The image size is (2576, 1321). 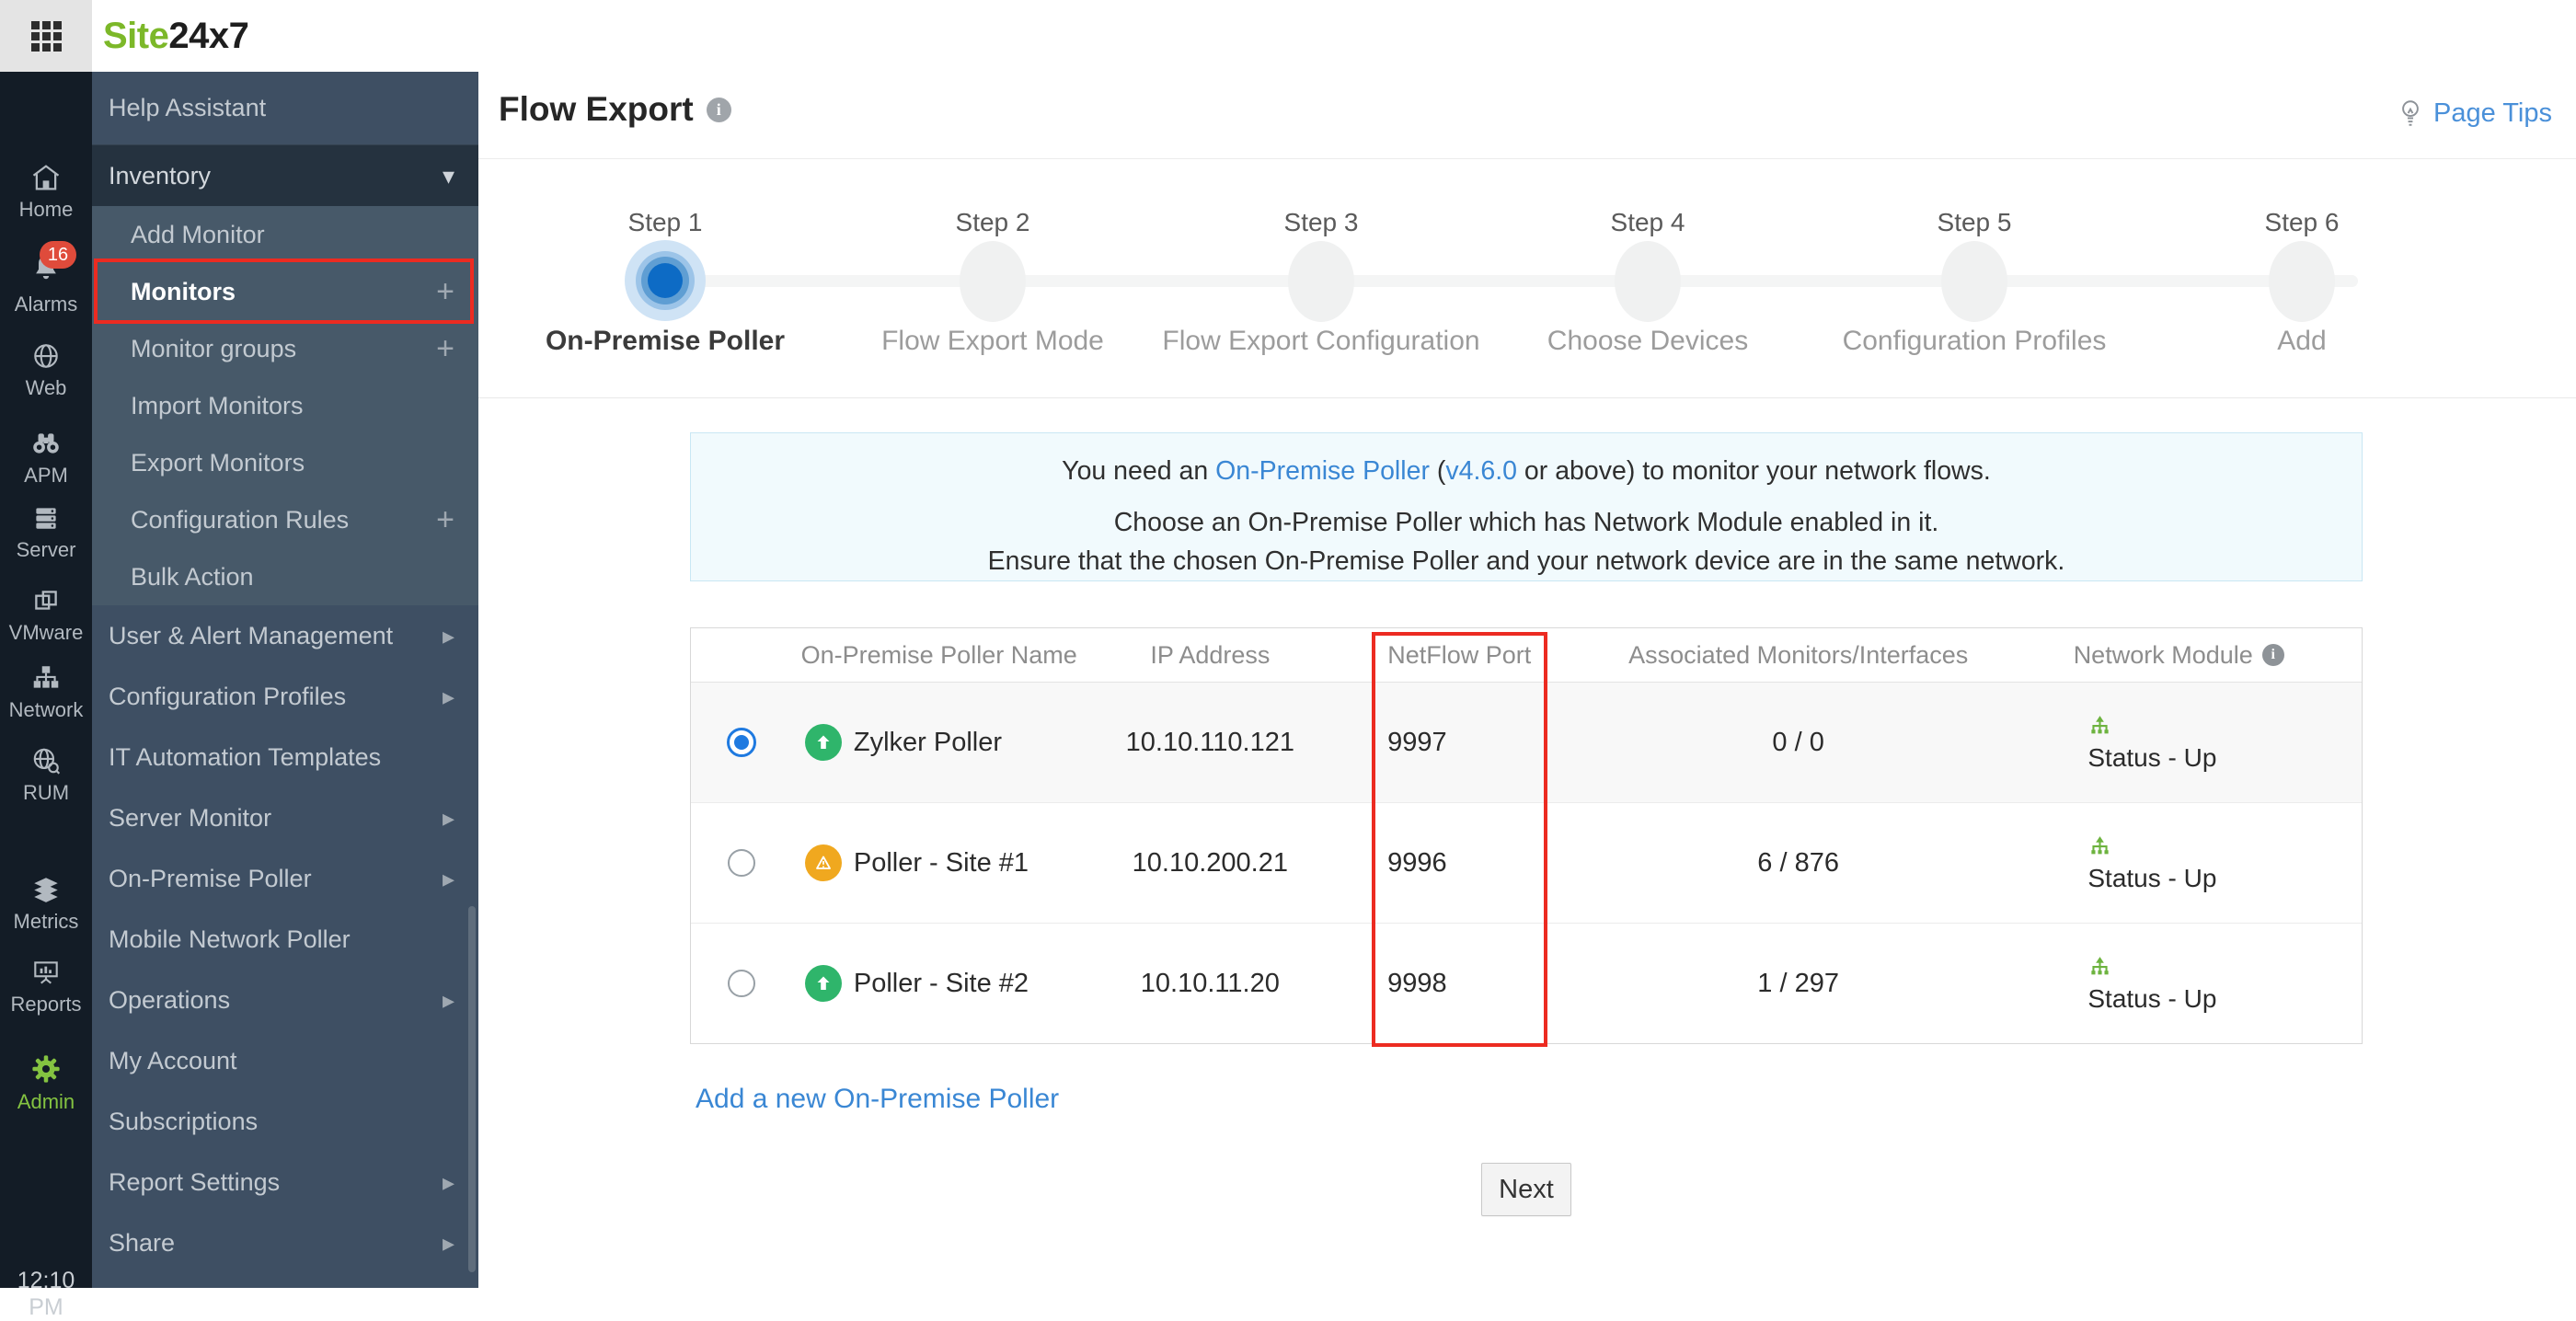 I want to click on sidebar-item-label: Export Monitors, so click(x=218, y=462).